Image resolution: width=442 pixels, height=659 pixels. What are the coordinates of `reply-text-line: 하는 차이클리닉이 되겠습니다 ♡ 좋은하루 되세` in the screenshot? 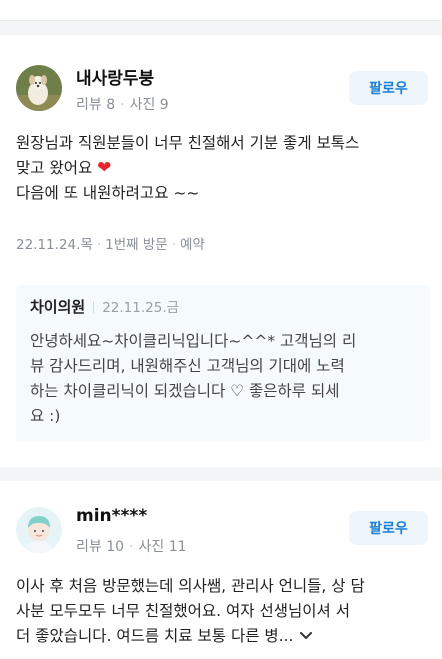 It's located at (185, 391).